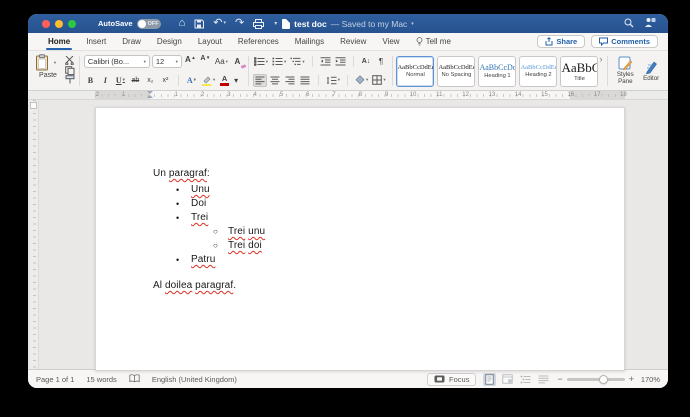 The width and height of the screenshot is (690, 417). I want to click on draft-view-button, so click(543, 379).